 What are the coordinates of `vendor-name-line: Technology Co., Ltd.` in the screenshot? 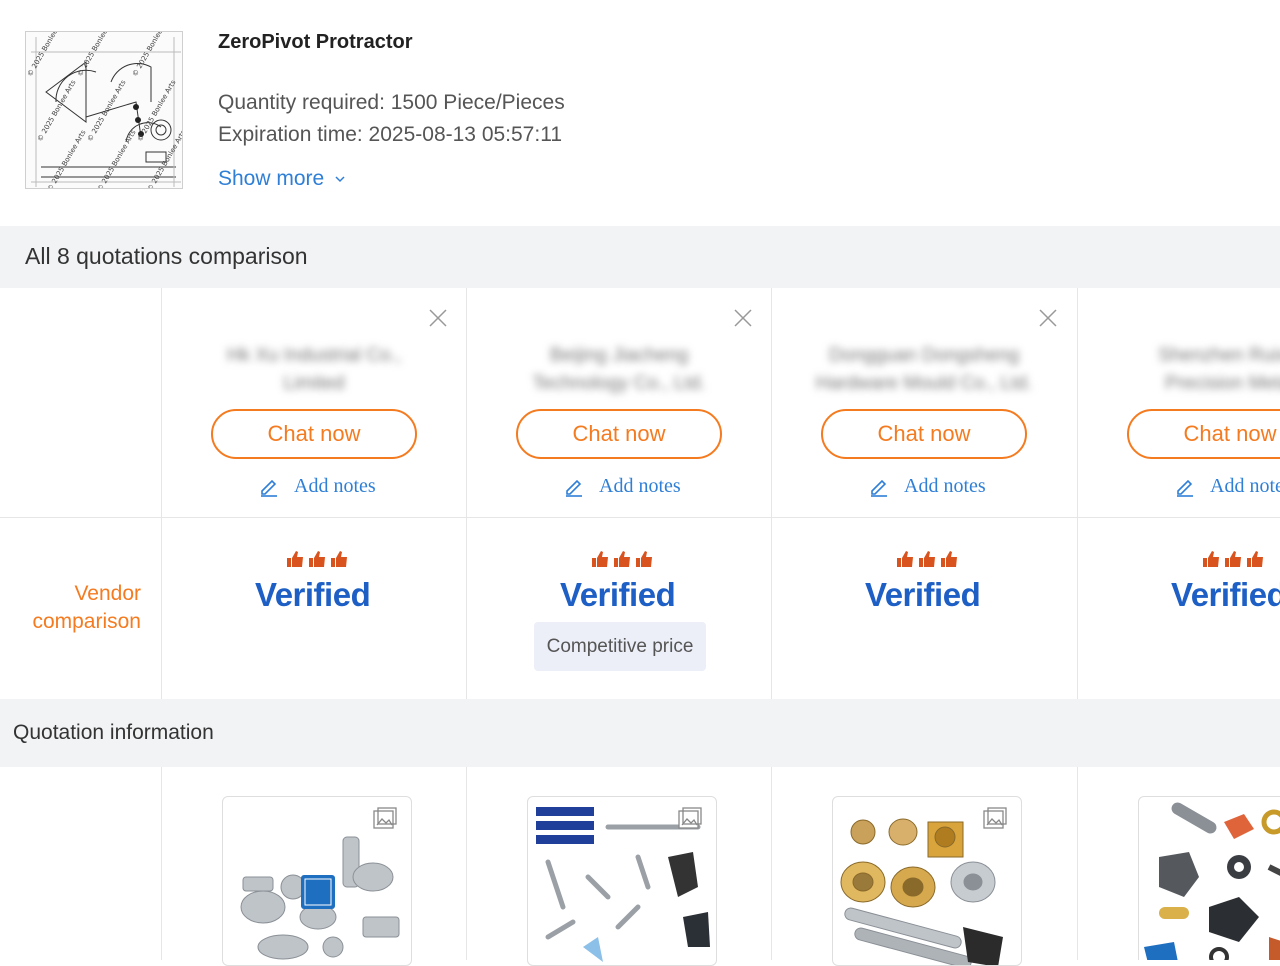 It's located at (619, 383).